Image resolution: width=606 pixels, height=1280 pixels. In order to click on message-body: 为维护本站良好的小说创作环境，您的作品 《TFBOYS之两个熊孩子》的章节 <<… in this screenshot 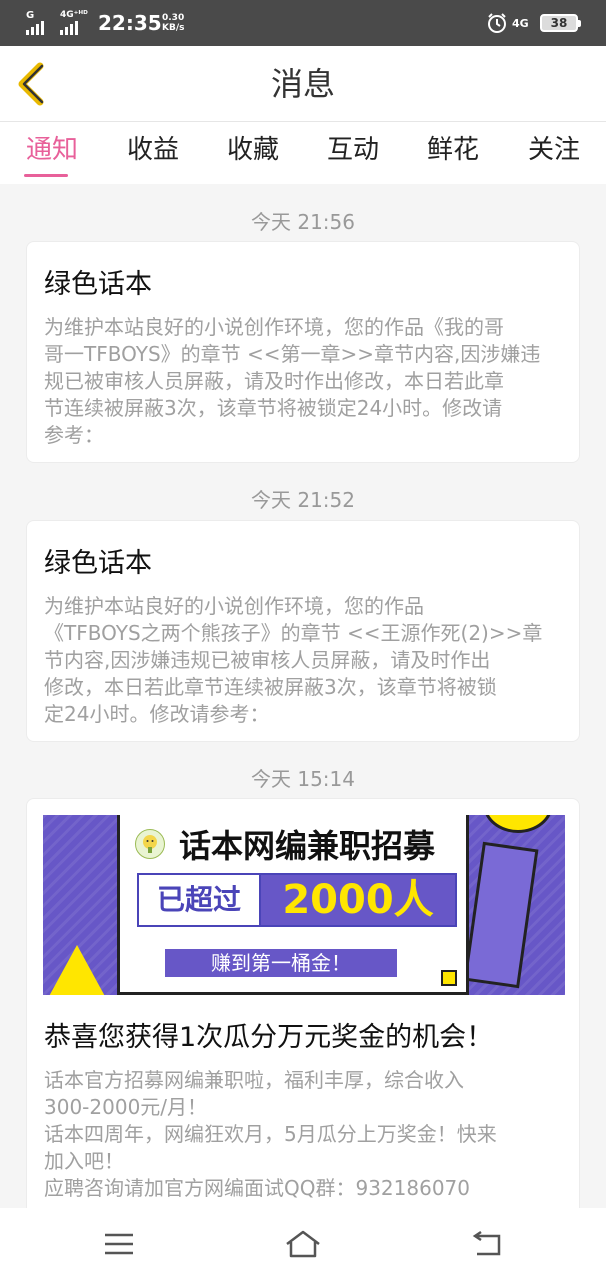, I will do `click(293, 660)`.